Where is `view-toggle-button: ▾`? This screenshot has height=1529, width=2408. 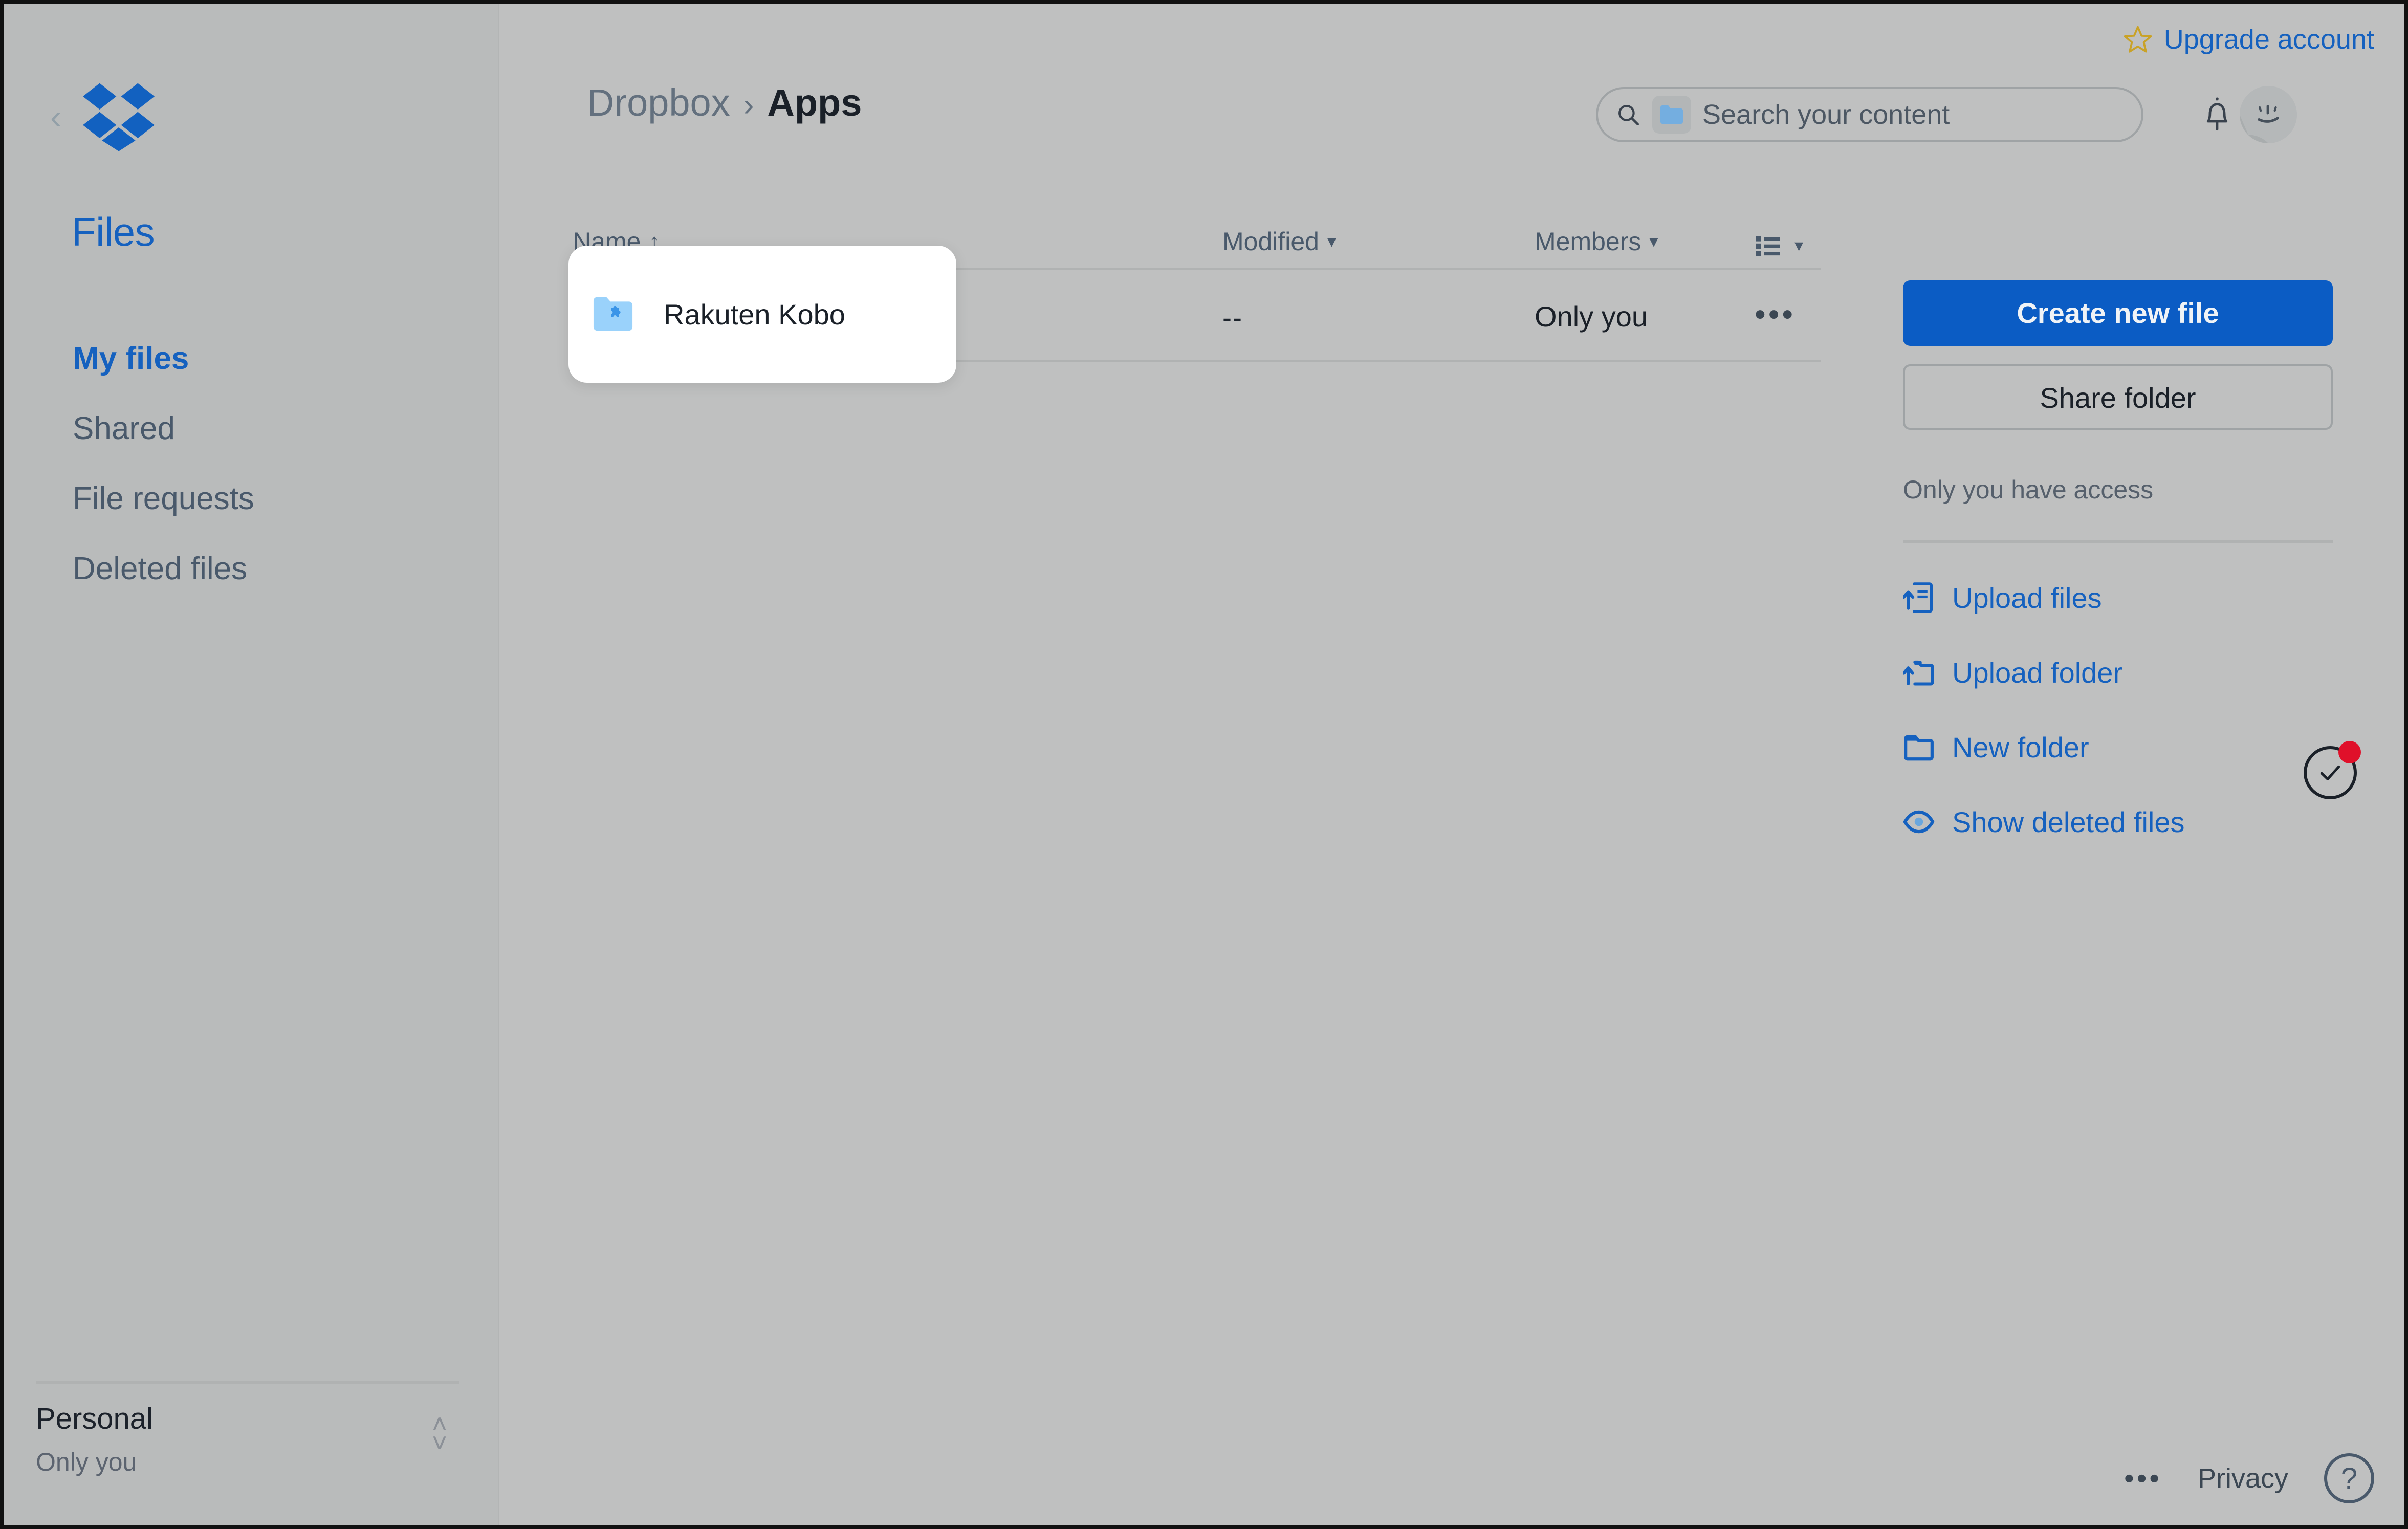 view-toggle-button: ▾ is located at coordinates (1779, 246).